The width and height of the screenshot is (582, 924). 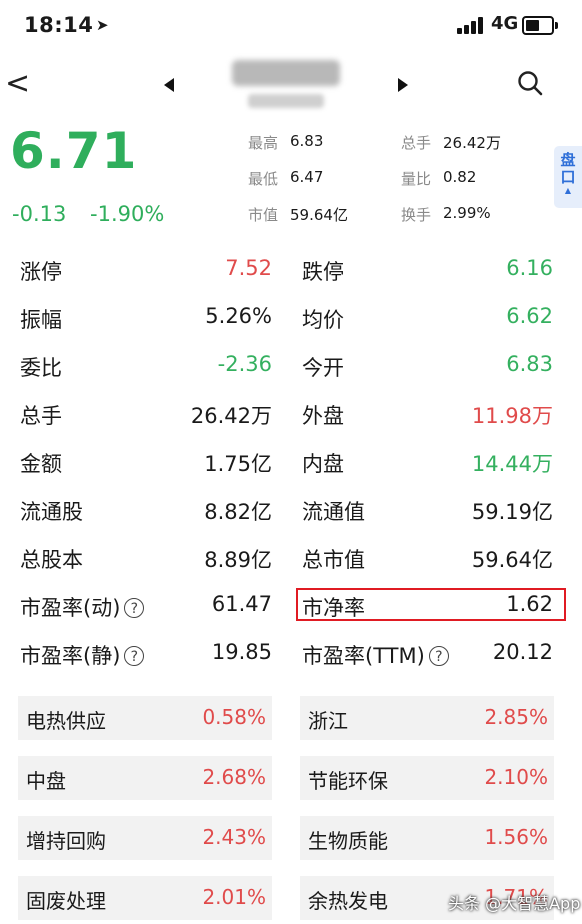 I want to click on mktcap-label: 市值, so click(x=263, y=215).